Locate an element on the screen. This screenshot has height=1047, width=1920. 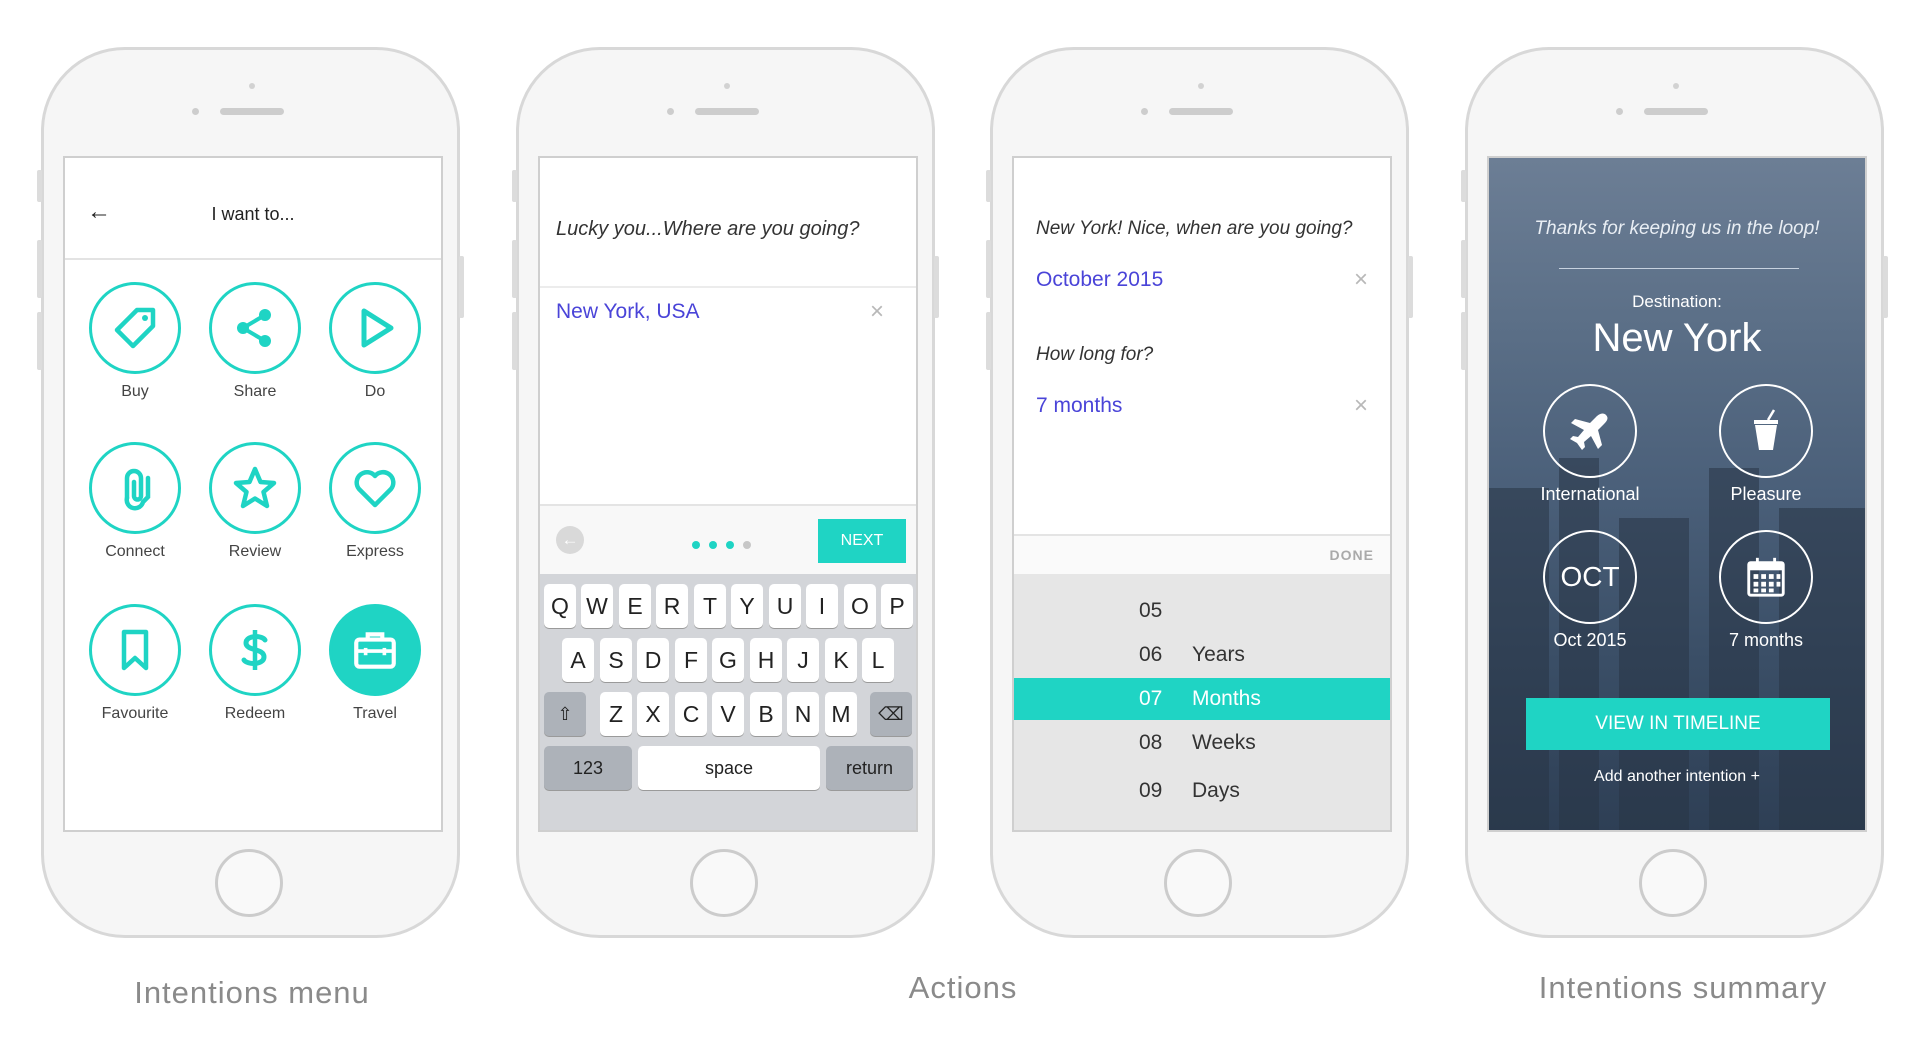
key-v: V is located at coordinates (728, 714).